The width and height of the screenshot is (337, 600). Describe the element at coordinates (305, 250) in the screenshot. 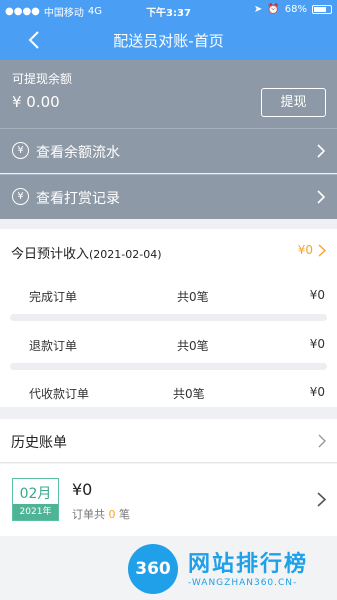

I see `today-income-total: ¥0` at that location.